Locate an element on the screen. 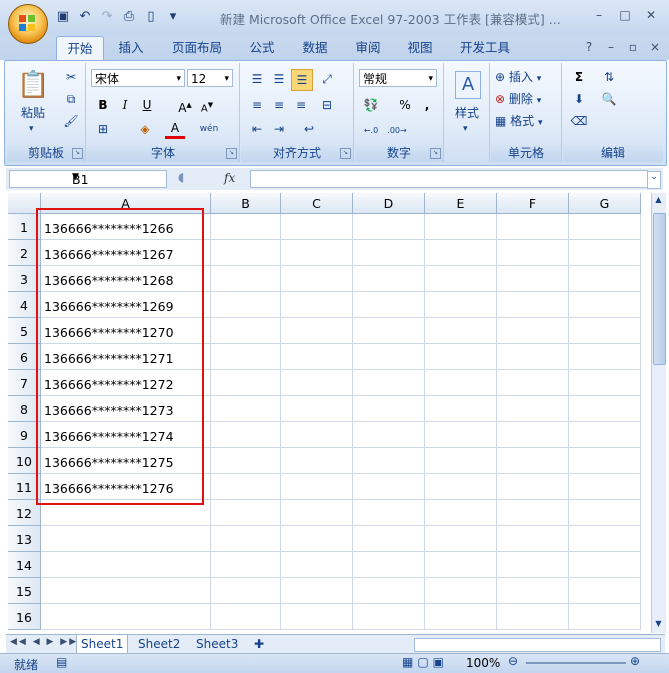  cut-icon: ✂ is located at coordinates (71, 77).